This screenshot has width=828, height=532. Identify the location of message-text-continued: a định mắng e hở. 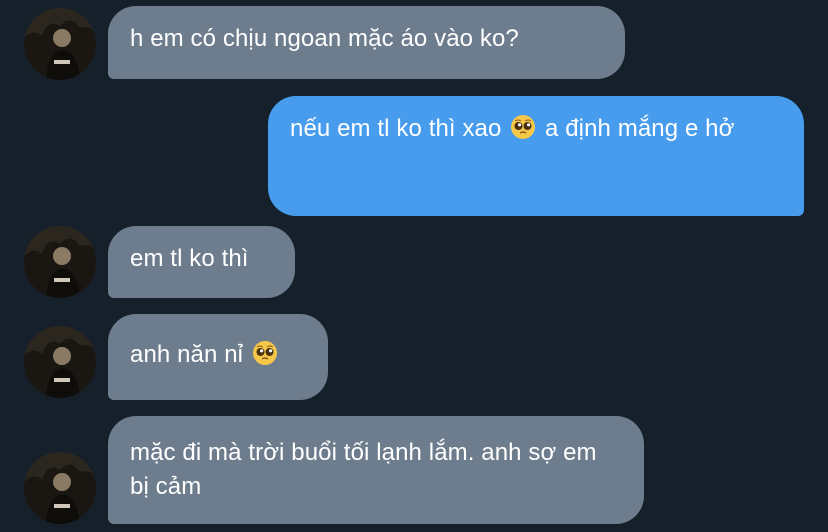
(636, 128).